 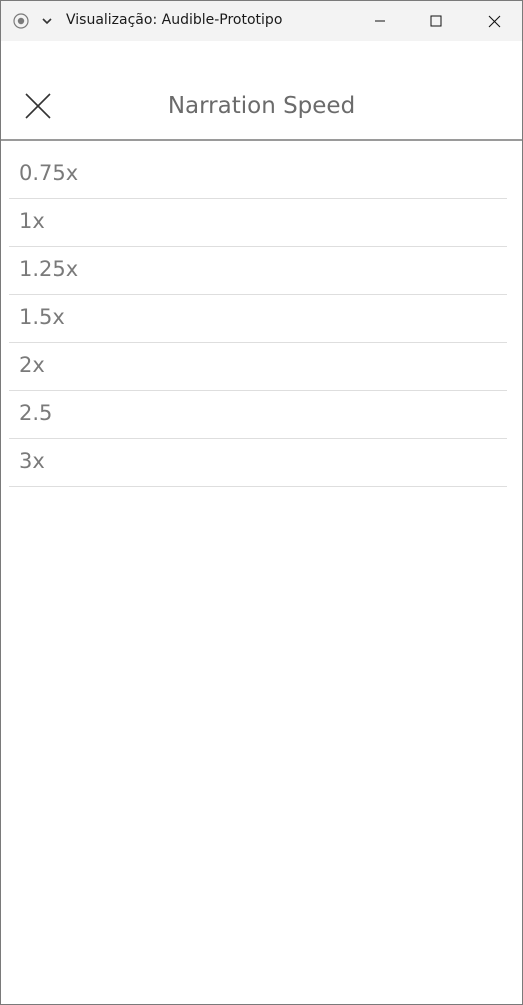 I want to click on chevron-down-icon, so click(x=47, y=21).